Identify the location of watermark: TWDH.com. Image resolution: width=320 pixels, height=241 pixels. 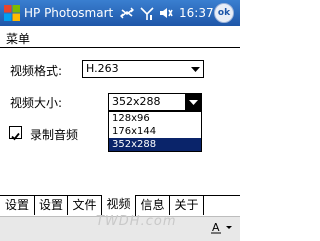
(136, 221).